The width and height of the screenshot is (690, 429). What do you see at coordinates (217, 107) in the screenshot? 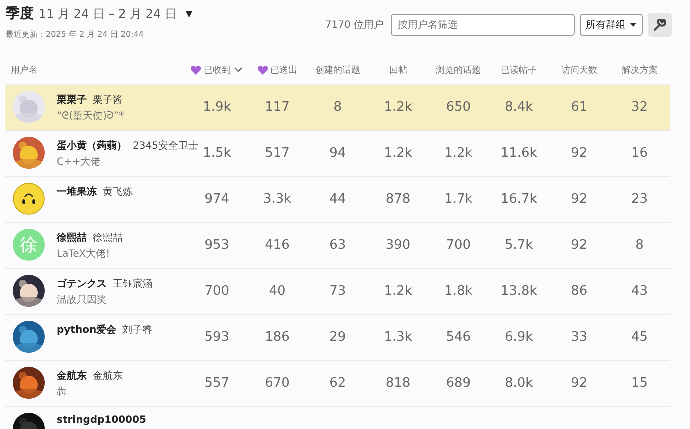
I see `table-cell-text: 1.9k` at bounding box center [217, 107].